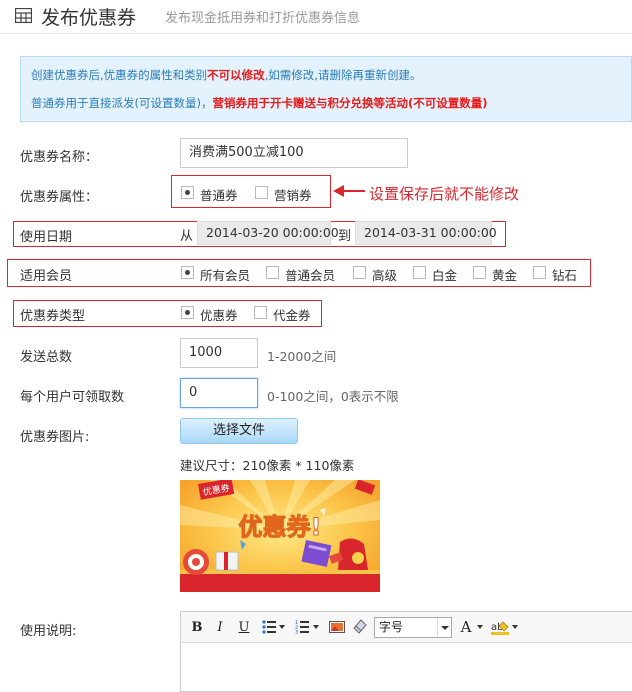 Image resolution: width=632 pixels, height=692 pixels. What do you see at coordinates (236, 75) in the screenshot?
I see `notice-emphasis: 不可以修改` at bounding box center [236, 75].